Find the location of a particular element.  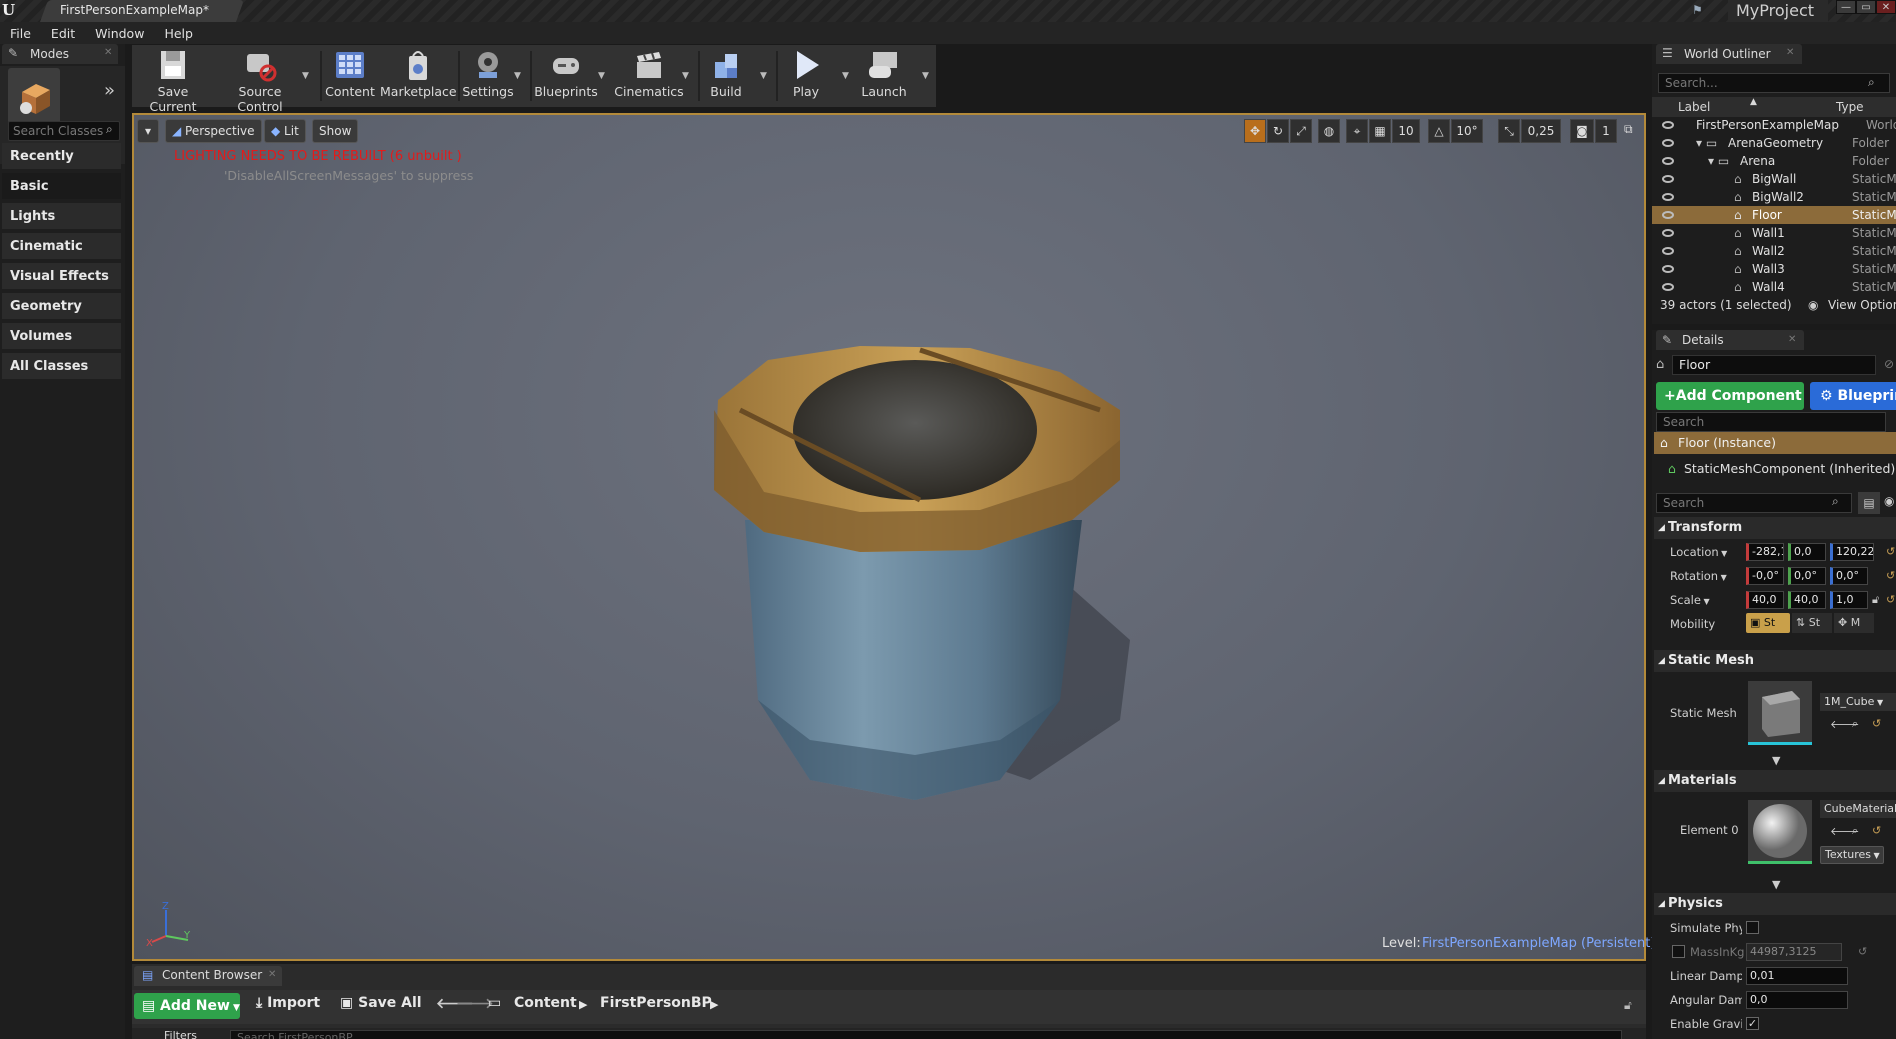

scale-z-field: 1,0 is located at coordinates (1849, 600).